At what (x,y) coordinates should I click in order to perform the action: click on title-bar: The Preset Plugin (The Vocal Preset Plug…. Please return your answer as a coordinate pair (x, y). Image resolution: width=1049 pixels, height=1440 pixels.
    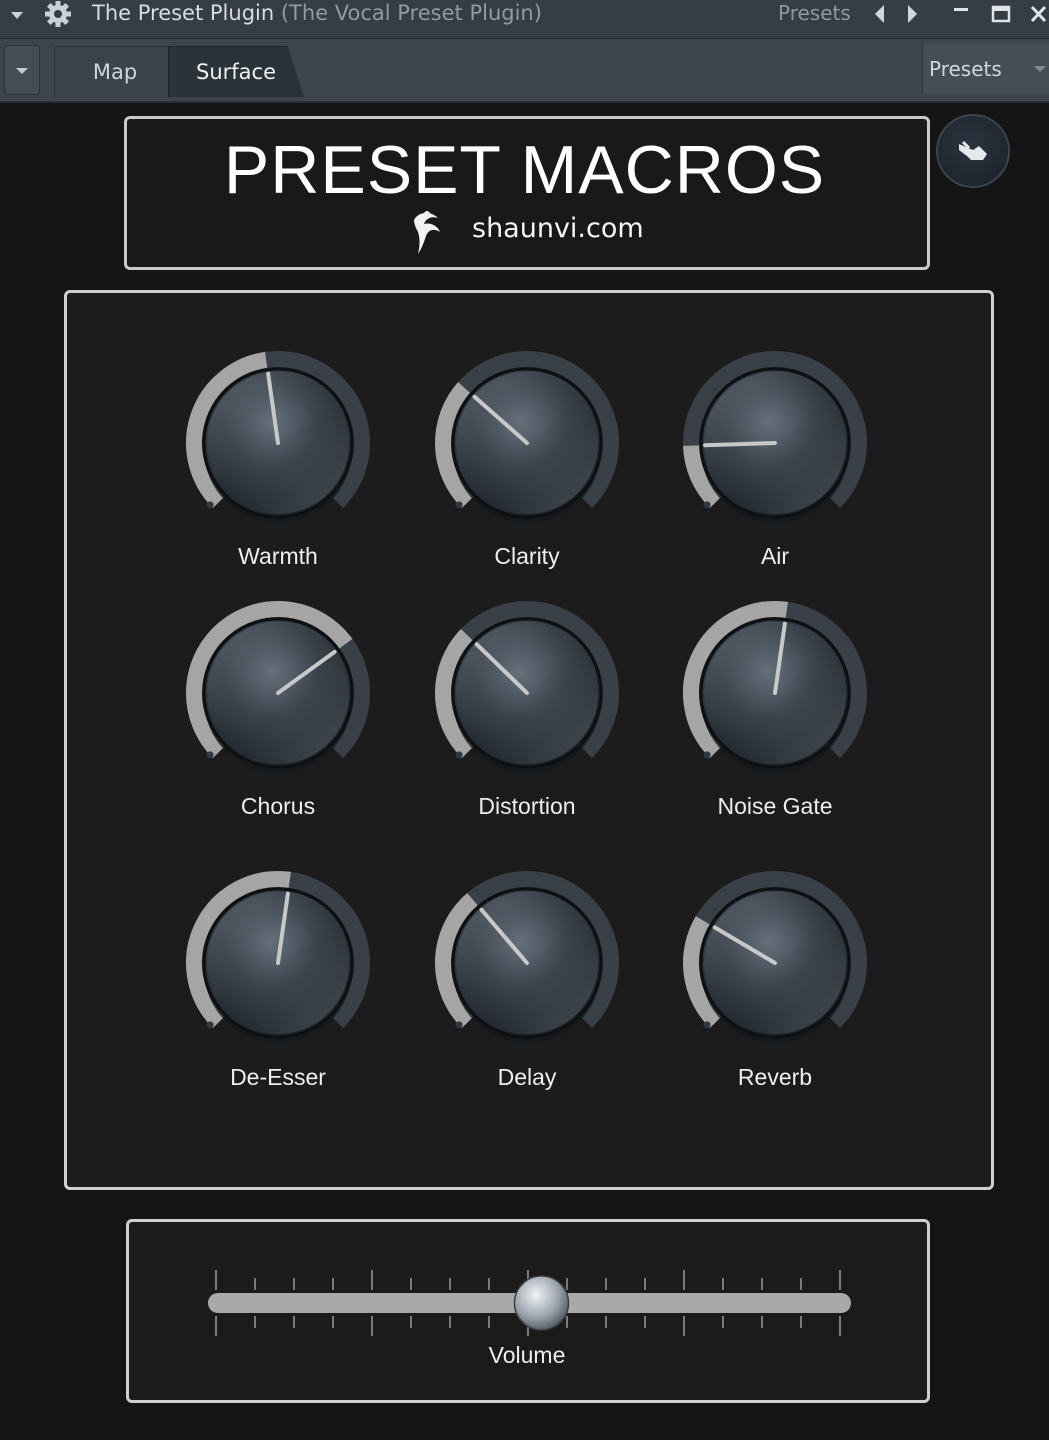
    Looking at the image, I should click on (524, 19).